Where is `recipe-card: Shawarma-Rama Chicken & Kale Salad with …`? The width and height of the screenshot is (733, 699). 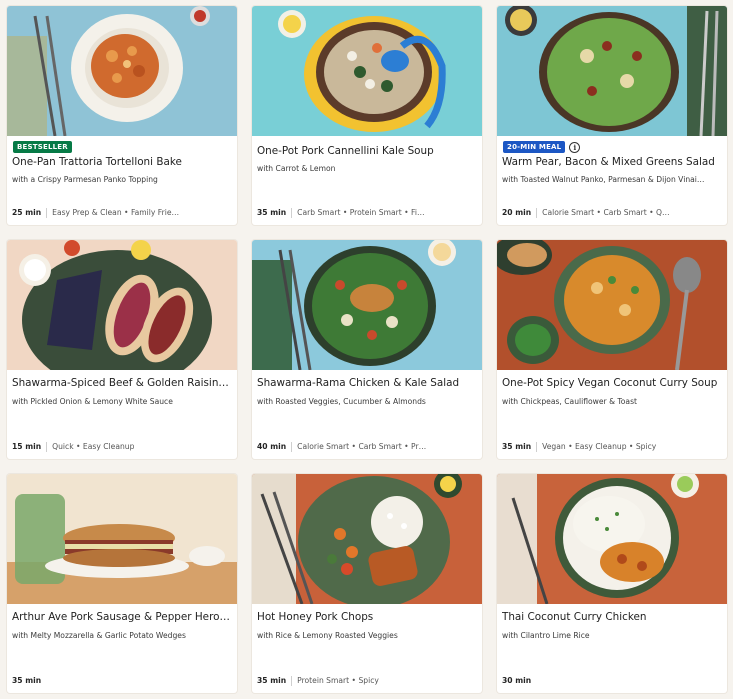
recipe-card: Shawarma-Rama Chicken & Kale Salad with … is located at coordinates (367, 349).